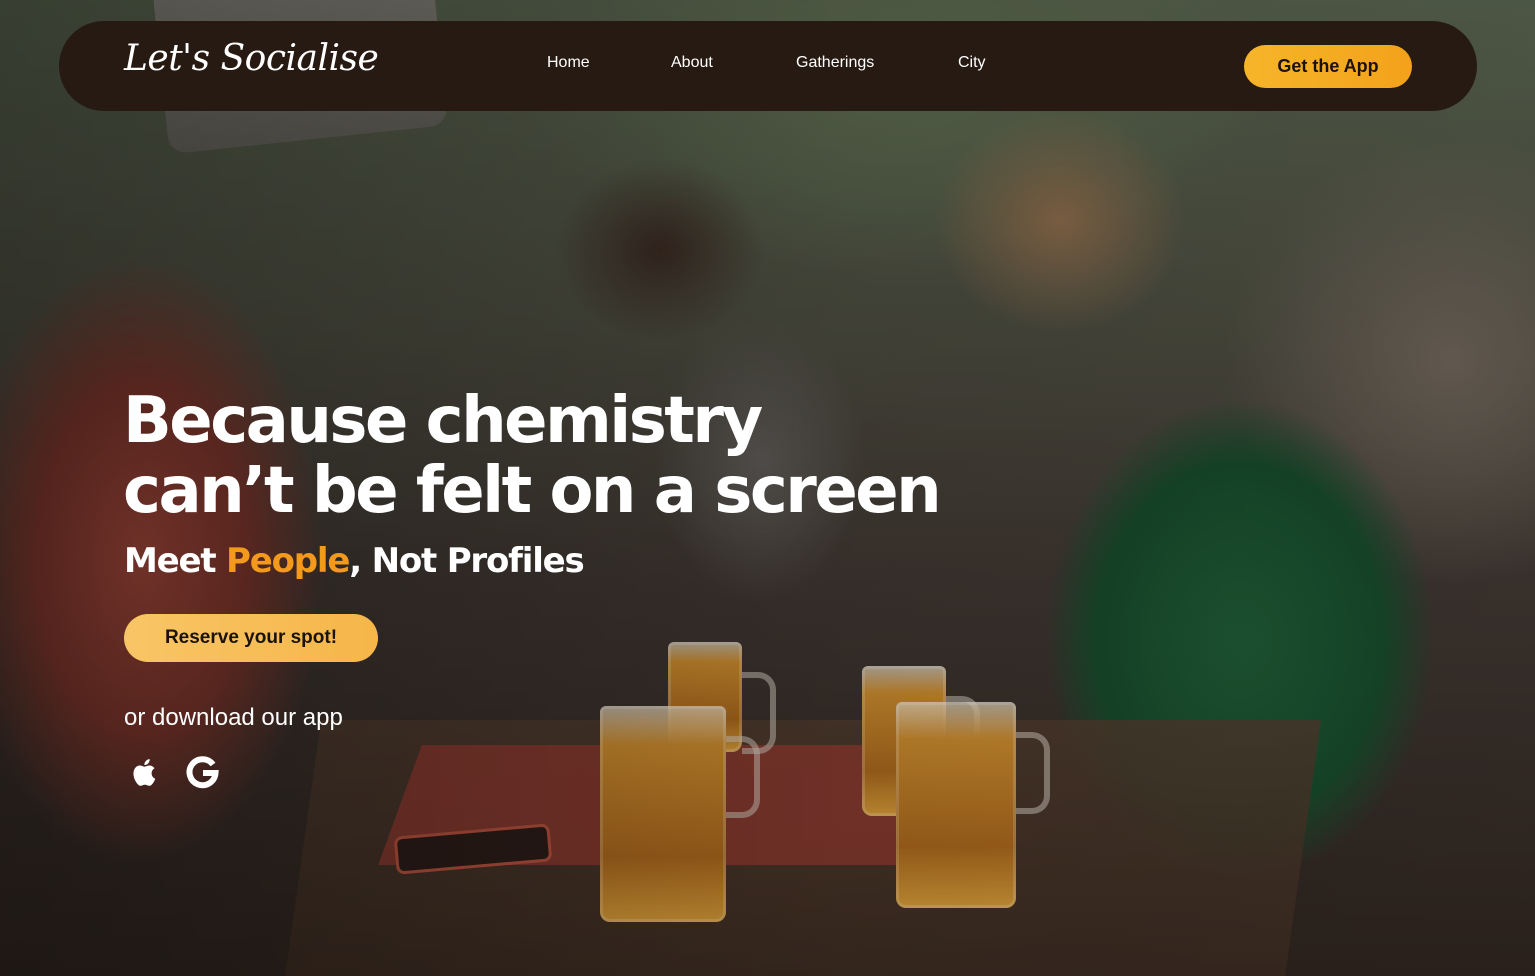 The width and height of the screenshot is (1535, 976). Describe the element at coordinates (251, 638) in the screenshot. I see `reserve-spot-button: Reserve your spot!` at that location.